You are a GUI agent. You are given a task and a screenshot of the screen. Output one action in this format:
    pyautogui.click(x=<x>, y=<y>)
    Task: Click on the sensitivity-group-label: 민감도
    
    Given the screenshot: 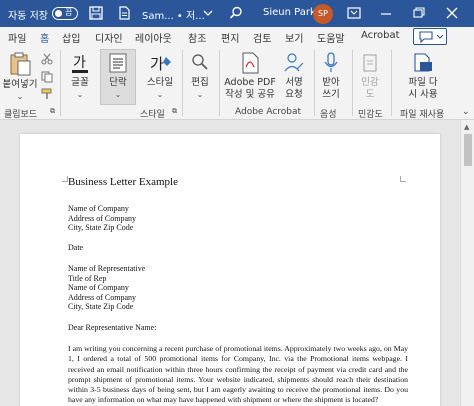 What is the action you would take?
    pyautogui.click(x=370, y=115)
    